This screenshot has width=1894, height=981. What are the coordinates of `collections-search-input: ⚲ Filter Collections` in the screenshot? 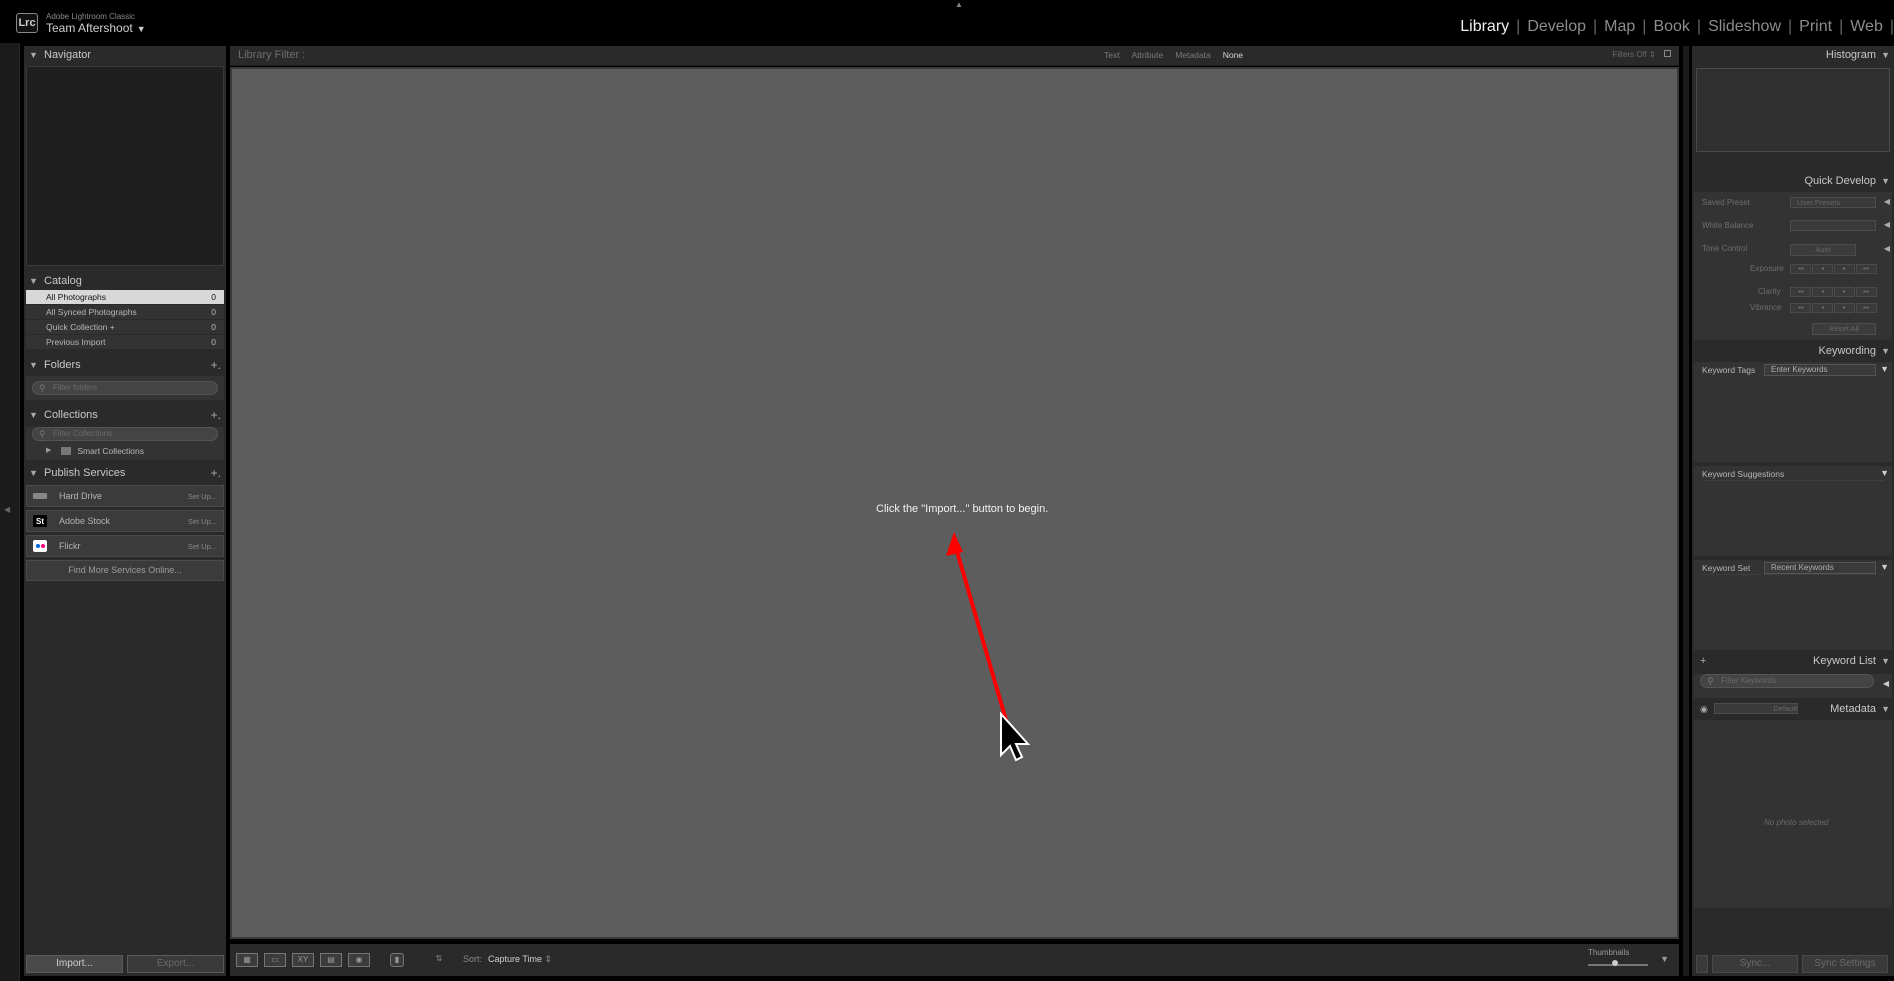 It's located at (125, 434).